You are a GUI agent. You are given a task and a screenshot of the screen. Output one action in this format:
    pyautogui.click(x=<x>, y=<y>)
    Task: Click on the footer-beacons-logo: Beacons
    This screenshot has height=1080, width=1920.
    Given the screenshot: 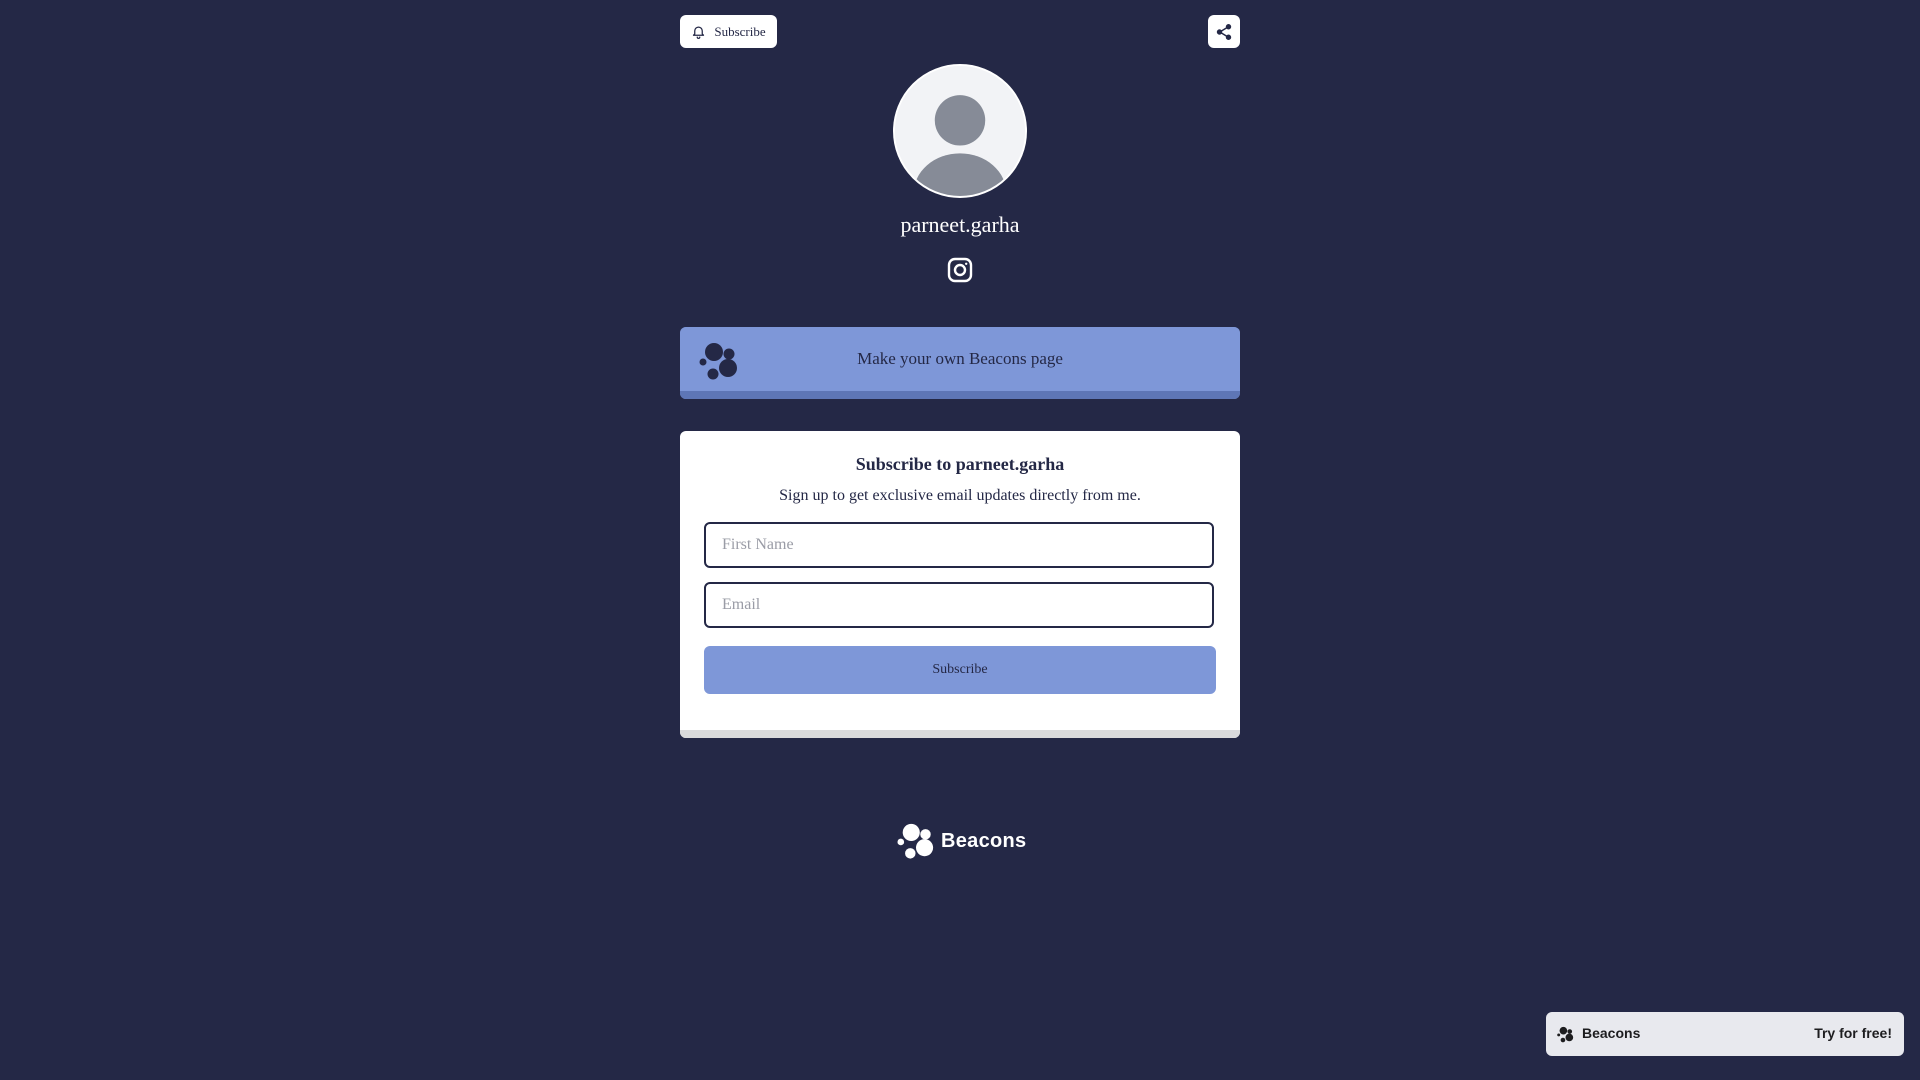 What is the action you would take?
    pyautogui.click(x=961, y=841)
    